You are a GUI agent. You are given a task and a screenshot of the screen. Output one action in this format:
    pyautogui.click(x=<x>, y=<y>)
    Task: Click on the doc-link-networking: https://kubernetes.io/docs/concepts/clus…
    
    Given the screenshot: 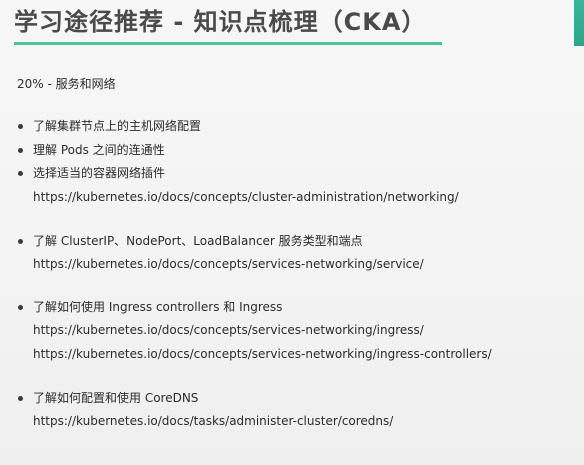 What is the action you would take?
    pyautogui.click(x=246, y=197)
    